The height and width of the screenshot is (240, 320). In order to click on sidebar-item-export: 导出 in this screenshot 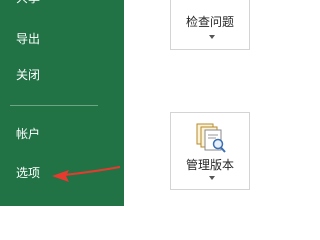, I will do `click(28, 39)`.